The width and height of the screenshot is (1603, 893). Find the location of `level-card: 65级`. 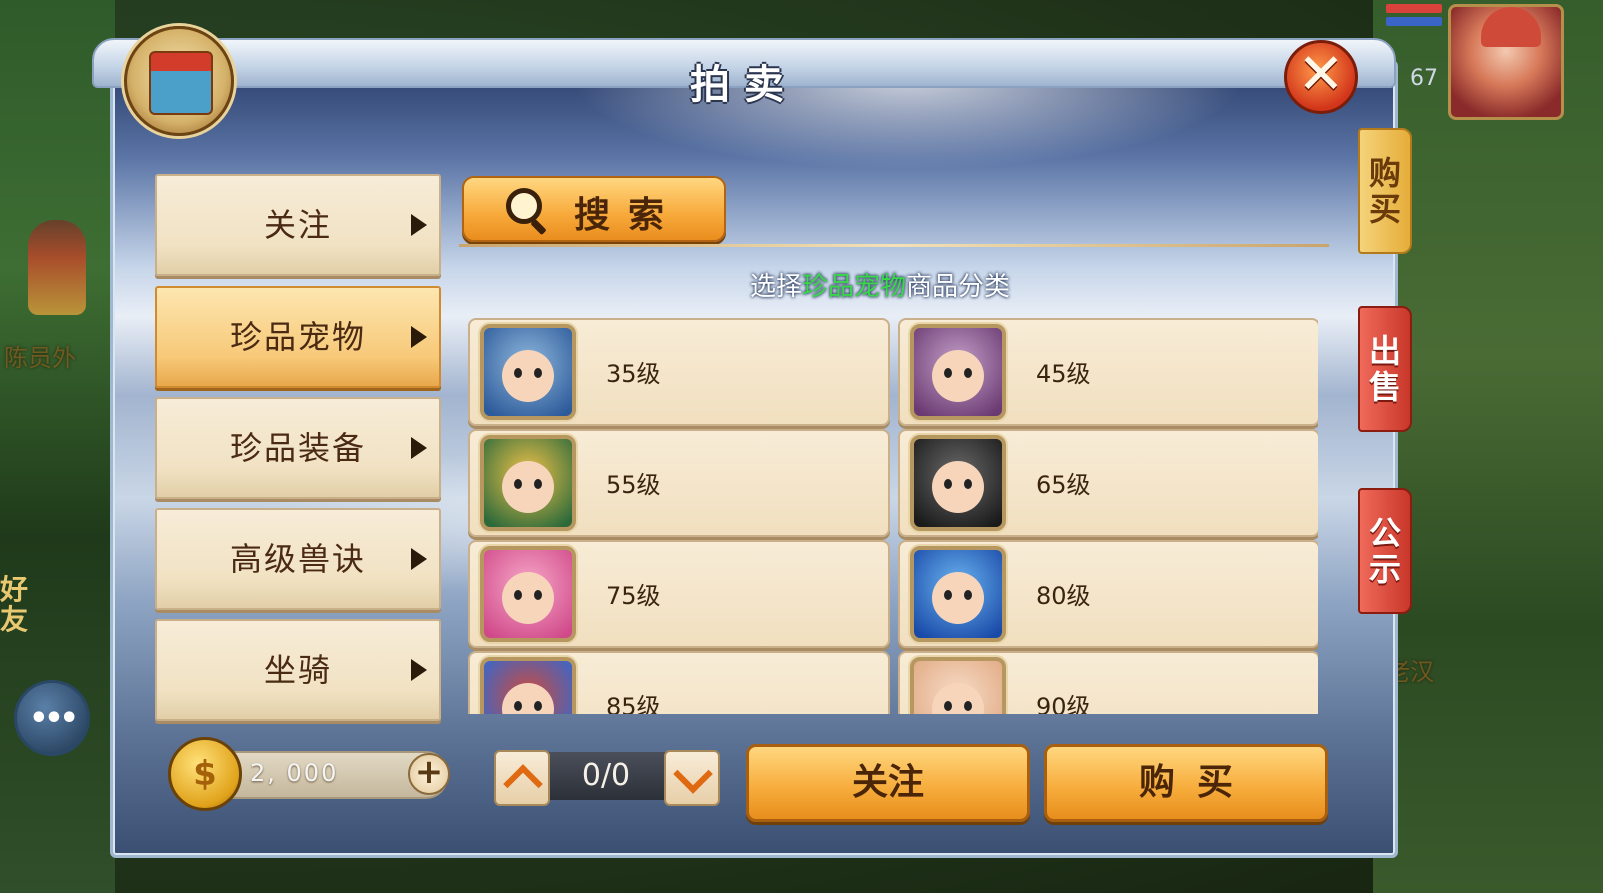

level-card: 65级 is located at coordinates (1108, 483).